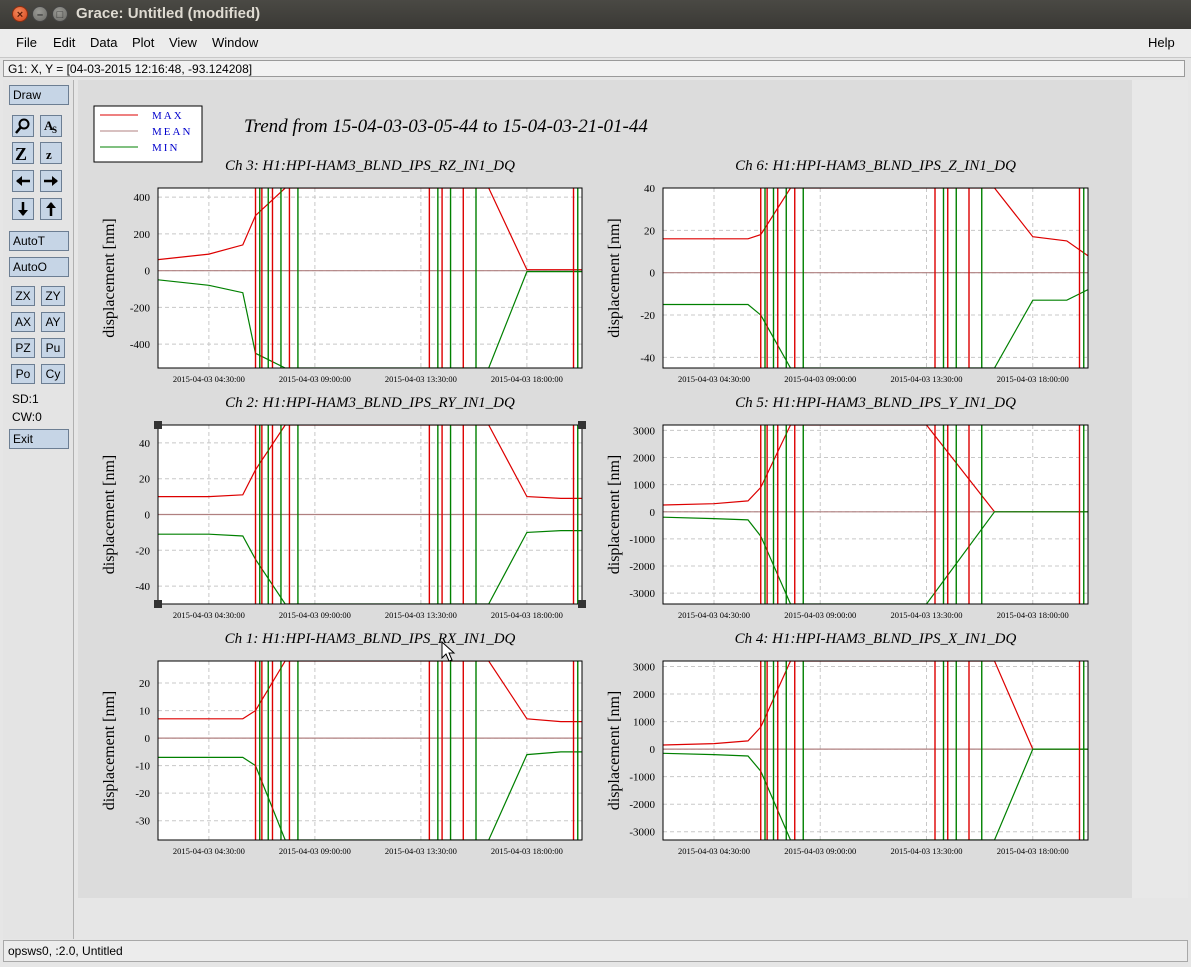  Describe the element at coordinates (875, 166) in the screenshot. I see `chart-title: Ch 6: H1:HPI-HAM3_BLND_IPS_Z_IN1_DQ` at that location.